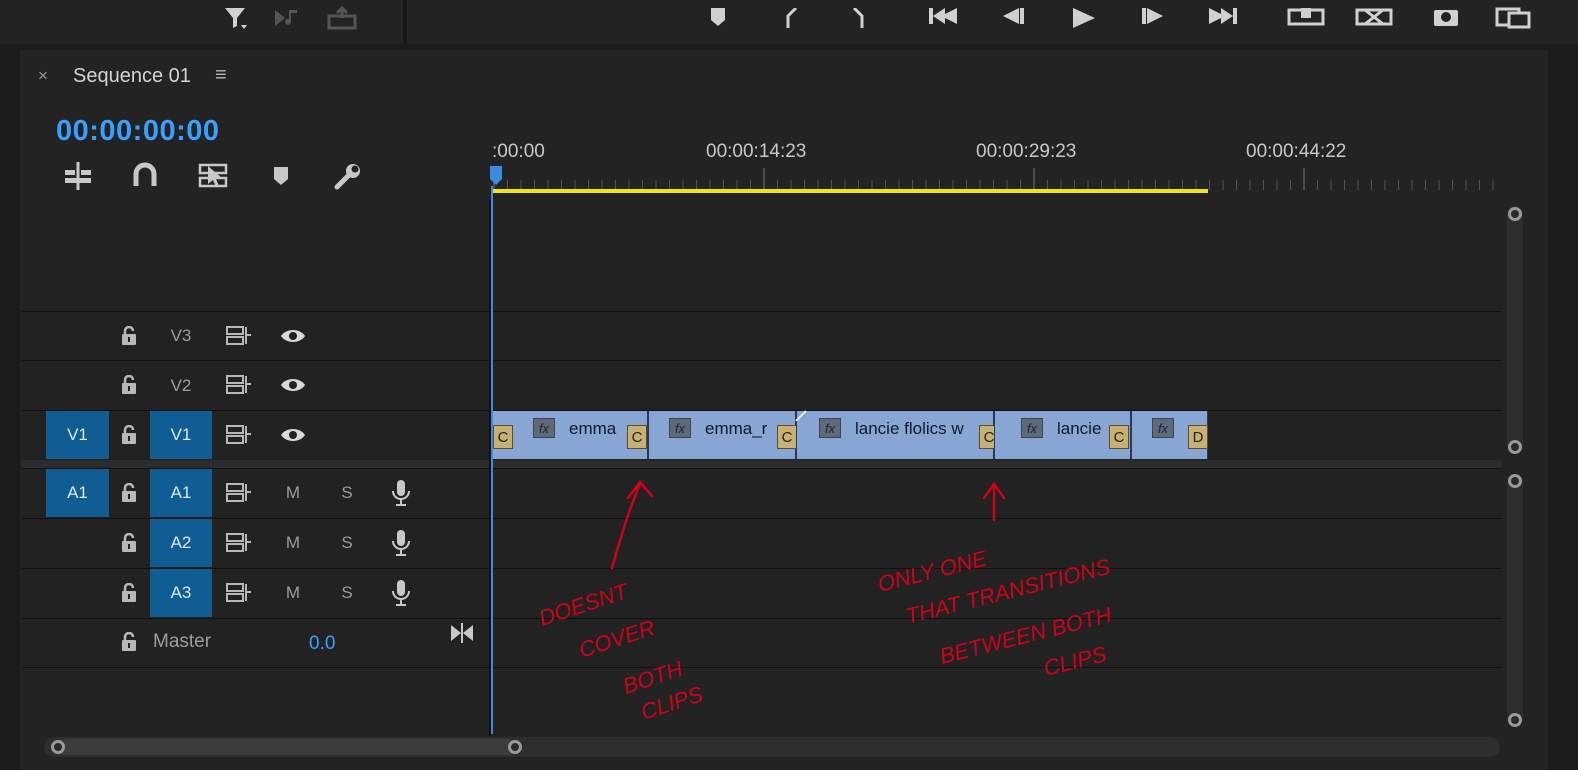  What do you see at coordinates (182, 641) in the screenshot?
I see `master-track-label: Master` at bounding box center [182, 641].